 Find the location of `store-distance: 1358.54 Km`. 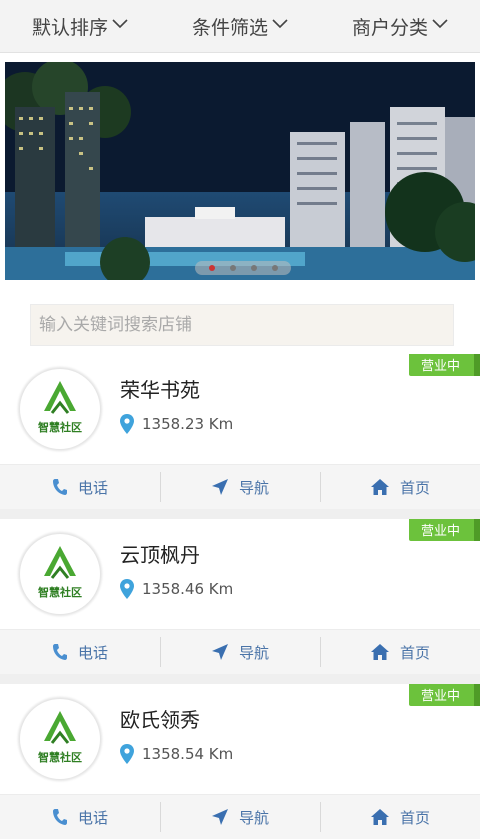

store-distance: 1358.54 Km is located at coordinates (176, 754).